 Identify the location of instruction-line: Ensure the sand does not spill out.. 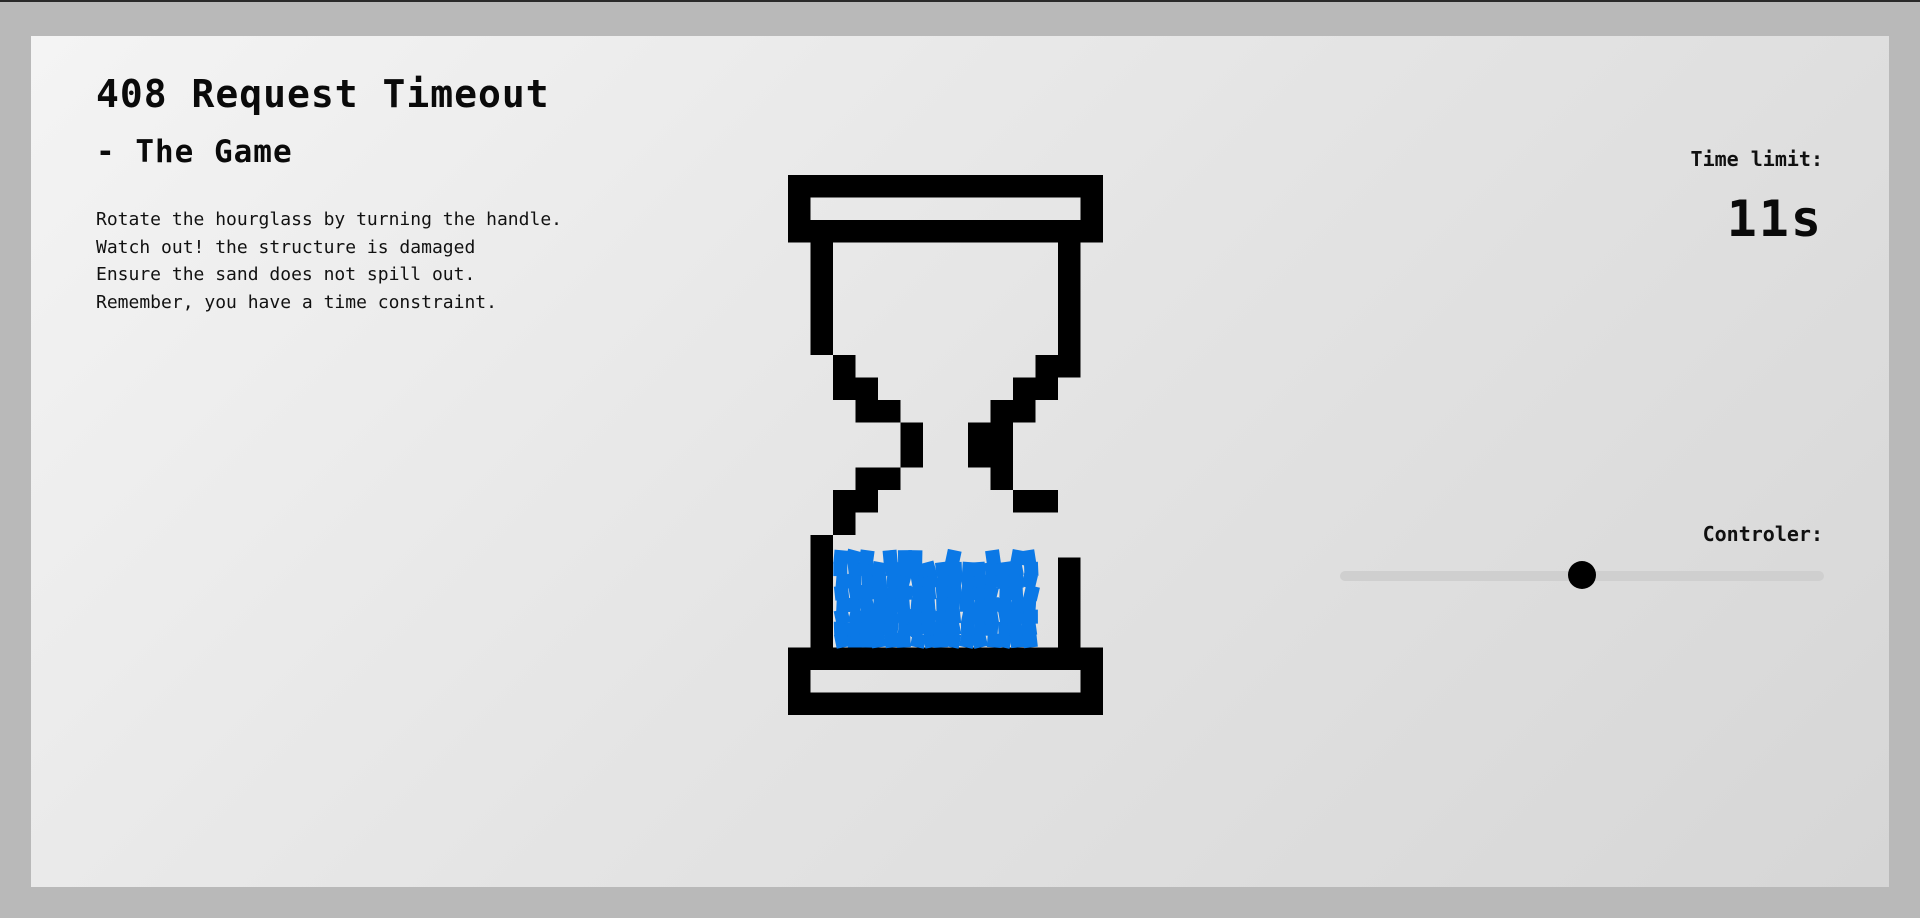
(286, 274).